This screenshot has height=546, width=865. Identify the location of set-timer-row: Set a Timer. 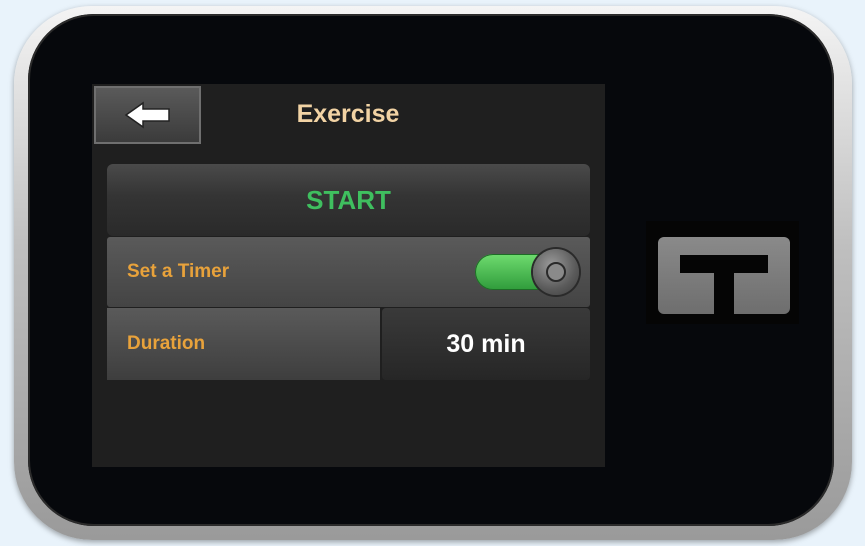
(348, 272).